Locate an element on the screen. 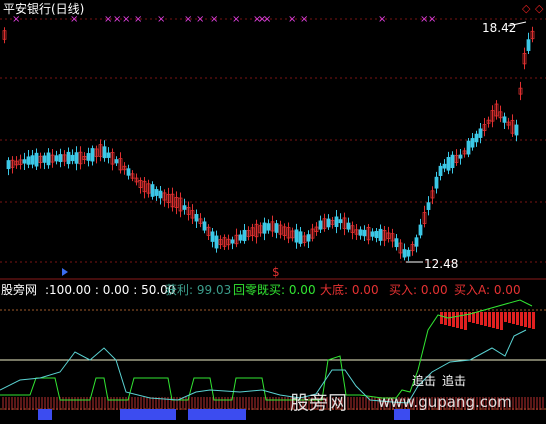  chart-title: 平安银行(日线) is located at coordinates (44, 9).